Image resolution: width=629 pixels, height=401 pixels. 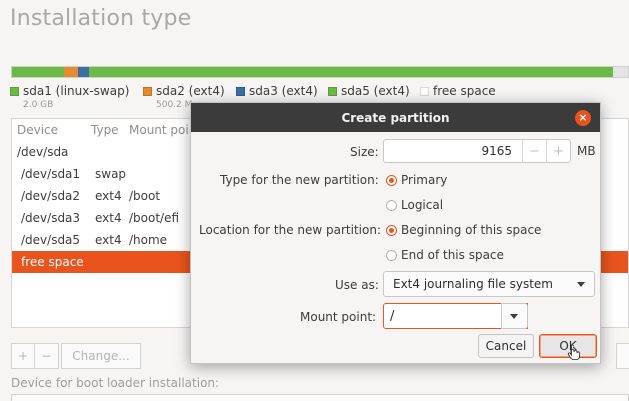 I want to click on dialog-title: Create partition, so click(x=395, y=117).